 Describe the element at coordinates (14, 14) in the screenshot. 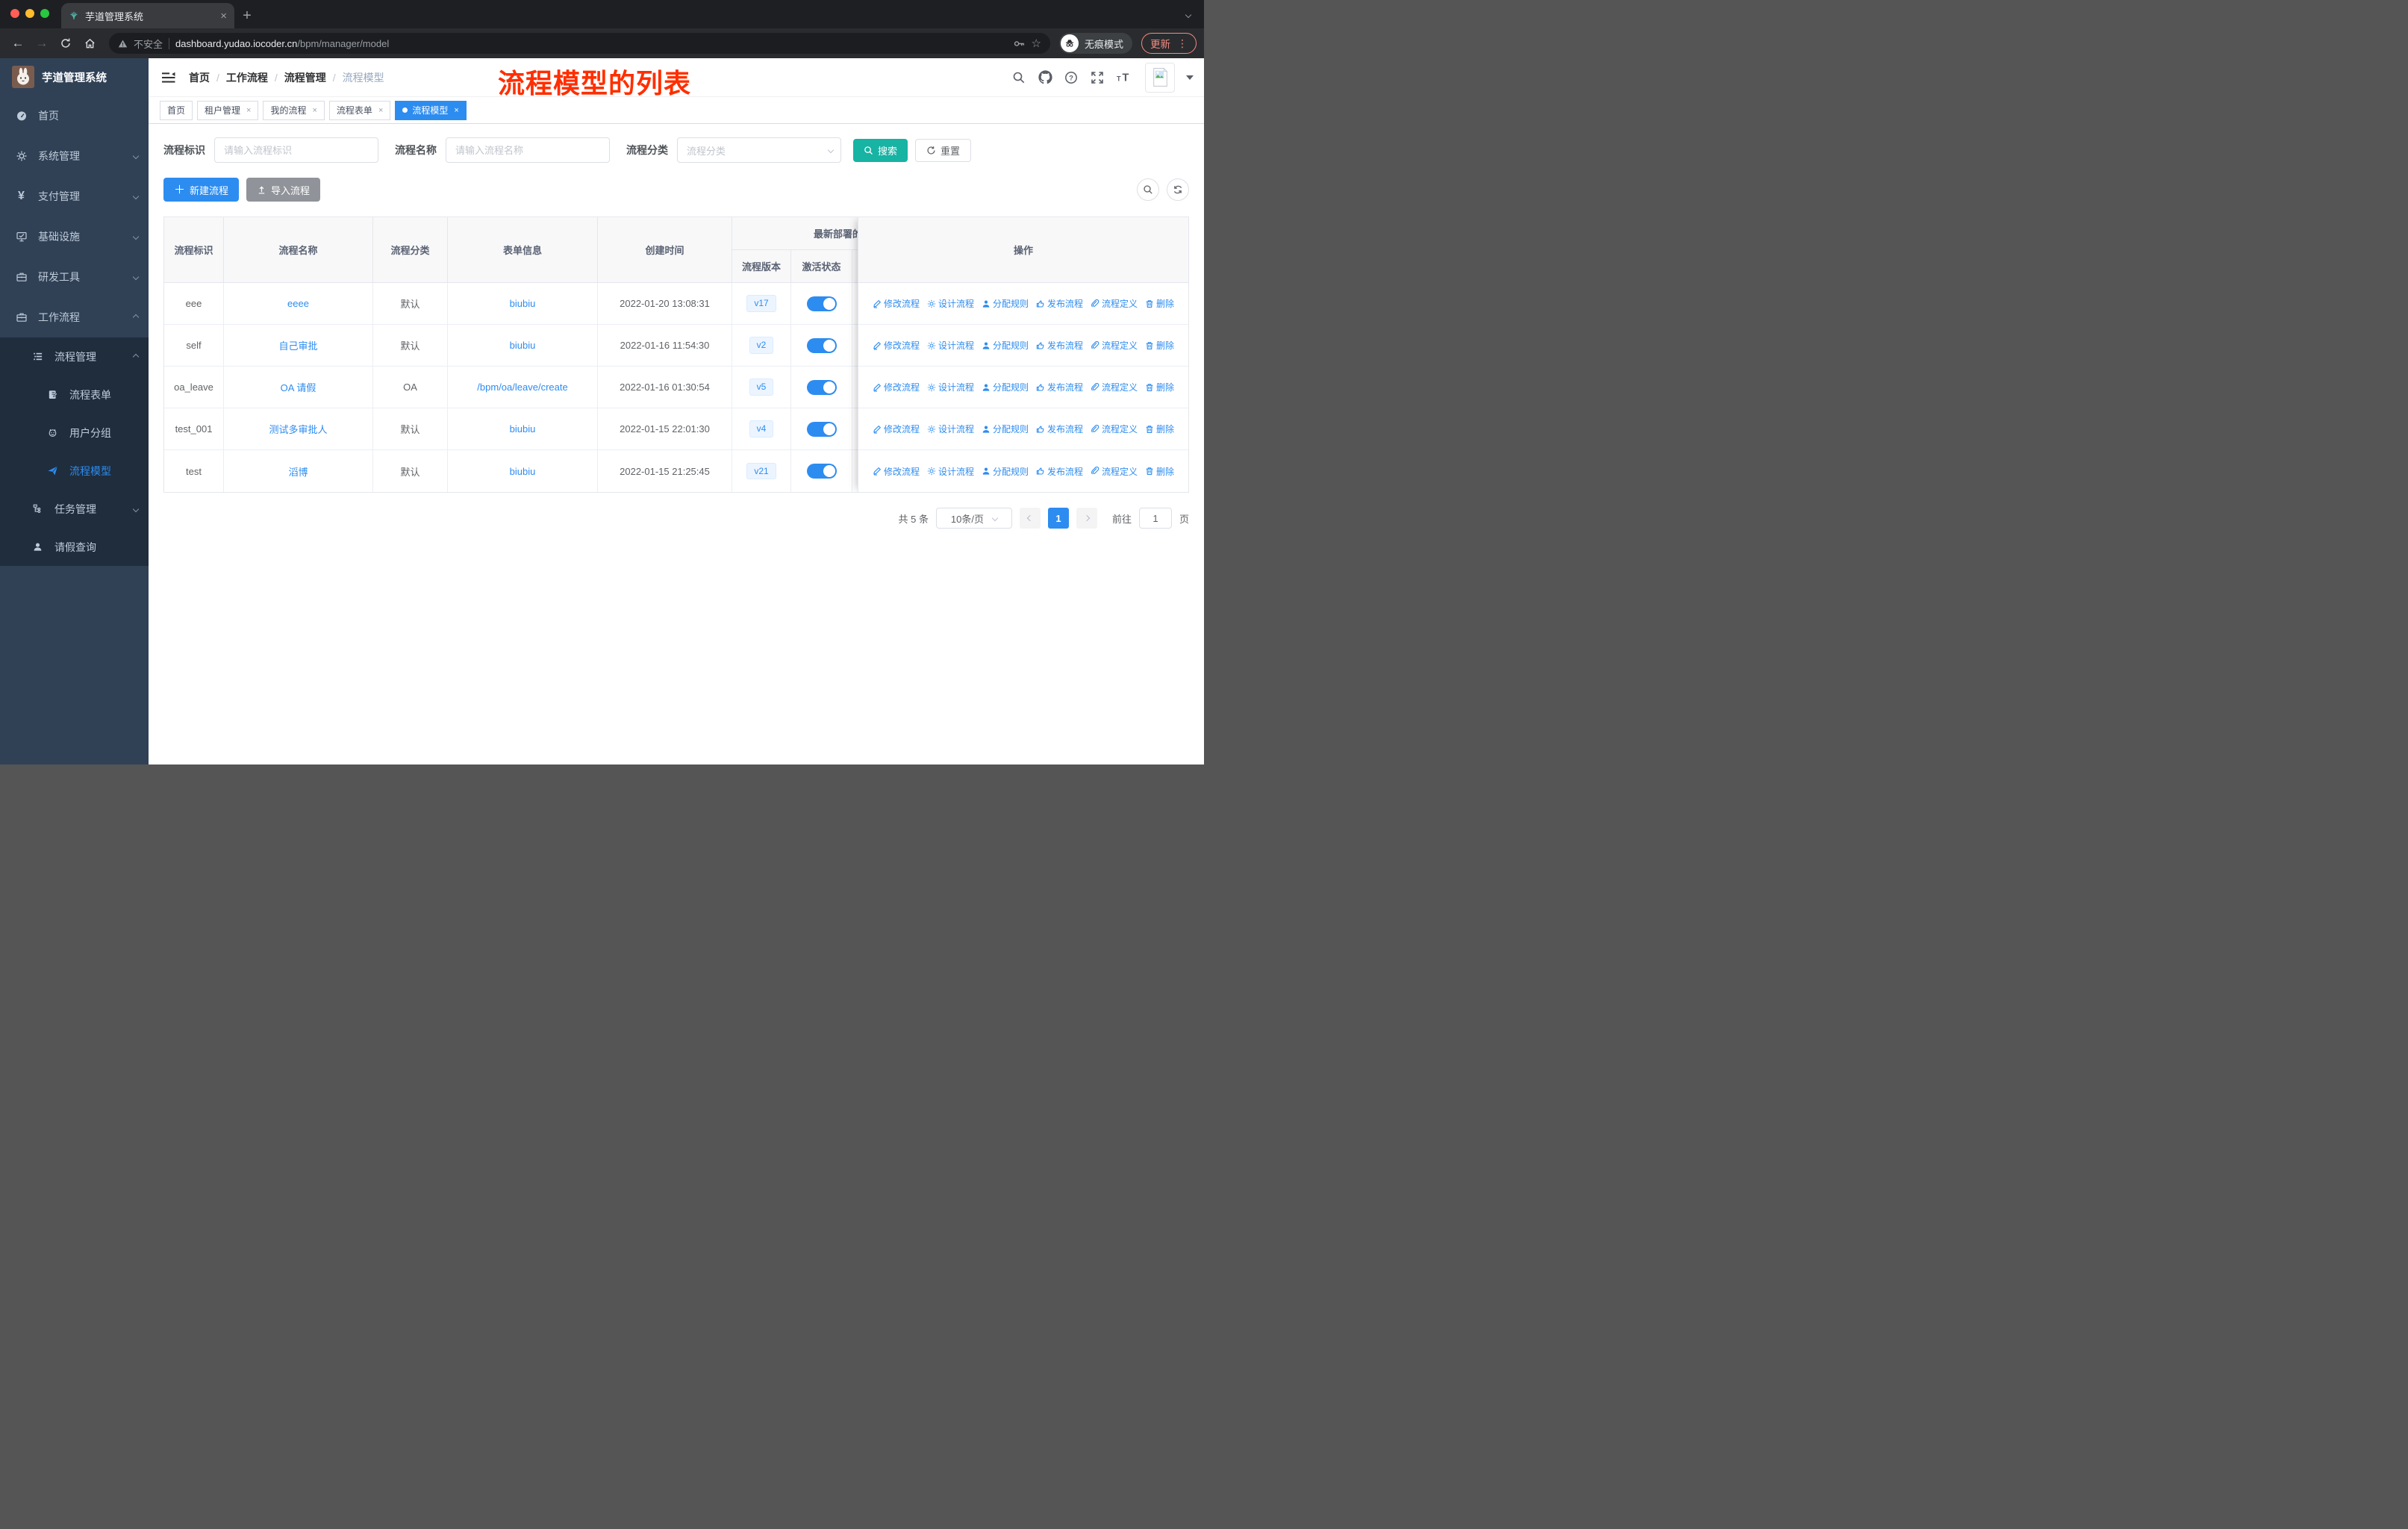

I see `traffic-light-close` at that location.